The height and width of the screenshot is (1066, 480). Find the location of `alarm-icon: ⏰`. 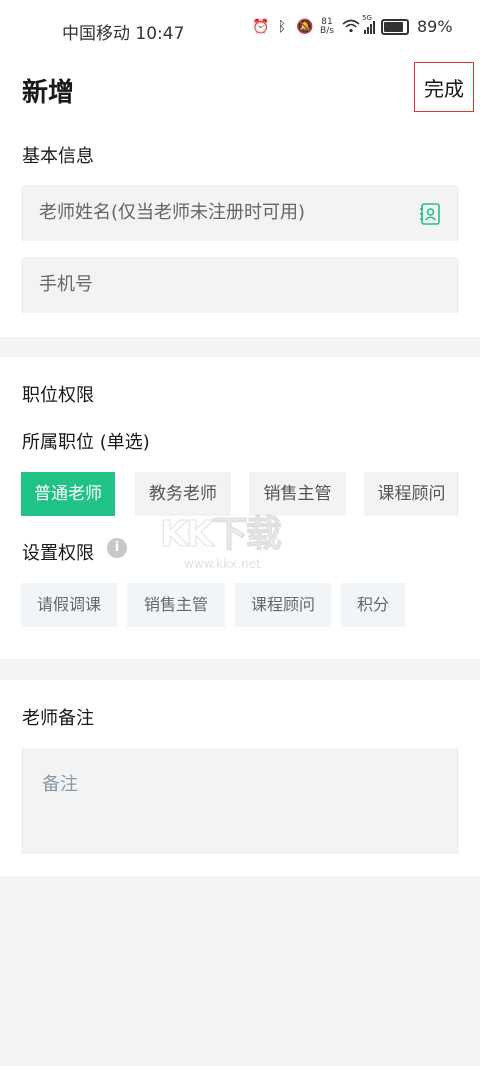

alarm-icon: ⏰ is located at coordinates (261, 26).